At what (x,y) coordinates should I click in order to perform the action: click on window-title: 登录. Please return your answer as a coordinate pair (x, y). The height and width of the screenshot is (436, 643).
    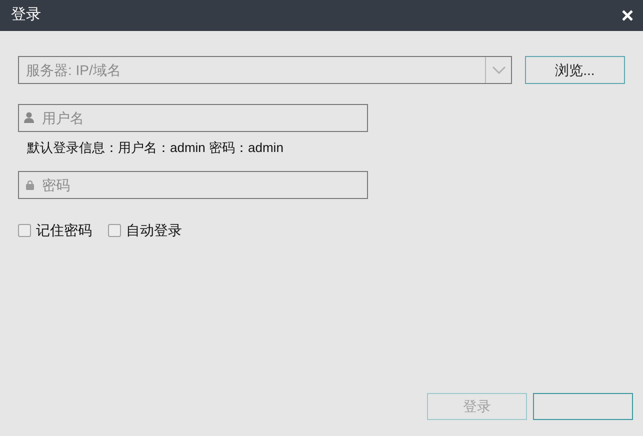
    Looking at the image, I should click on (26, 15).